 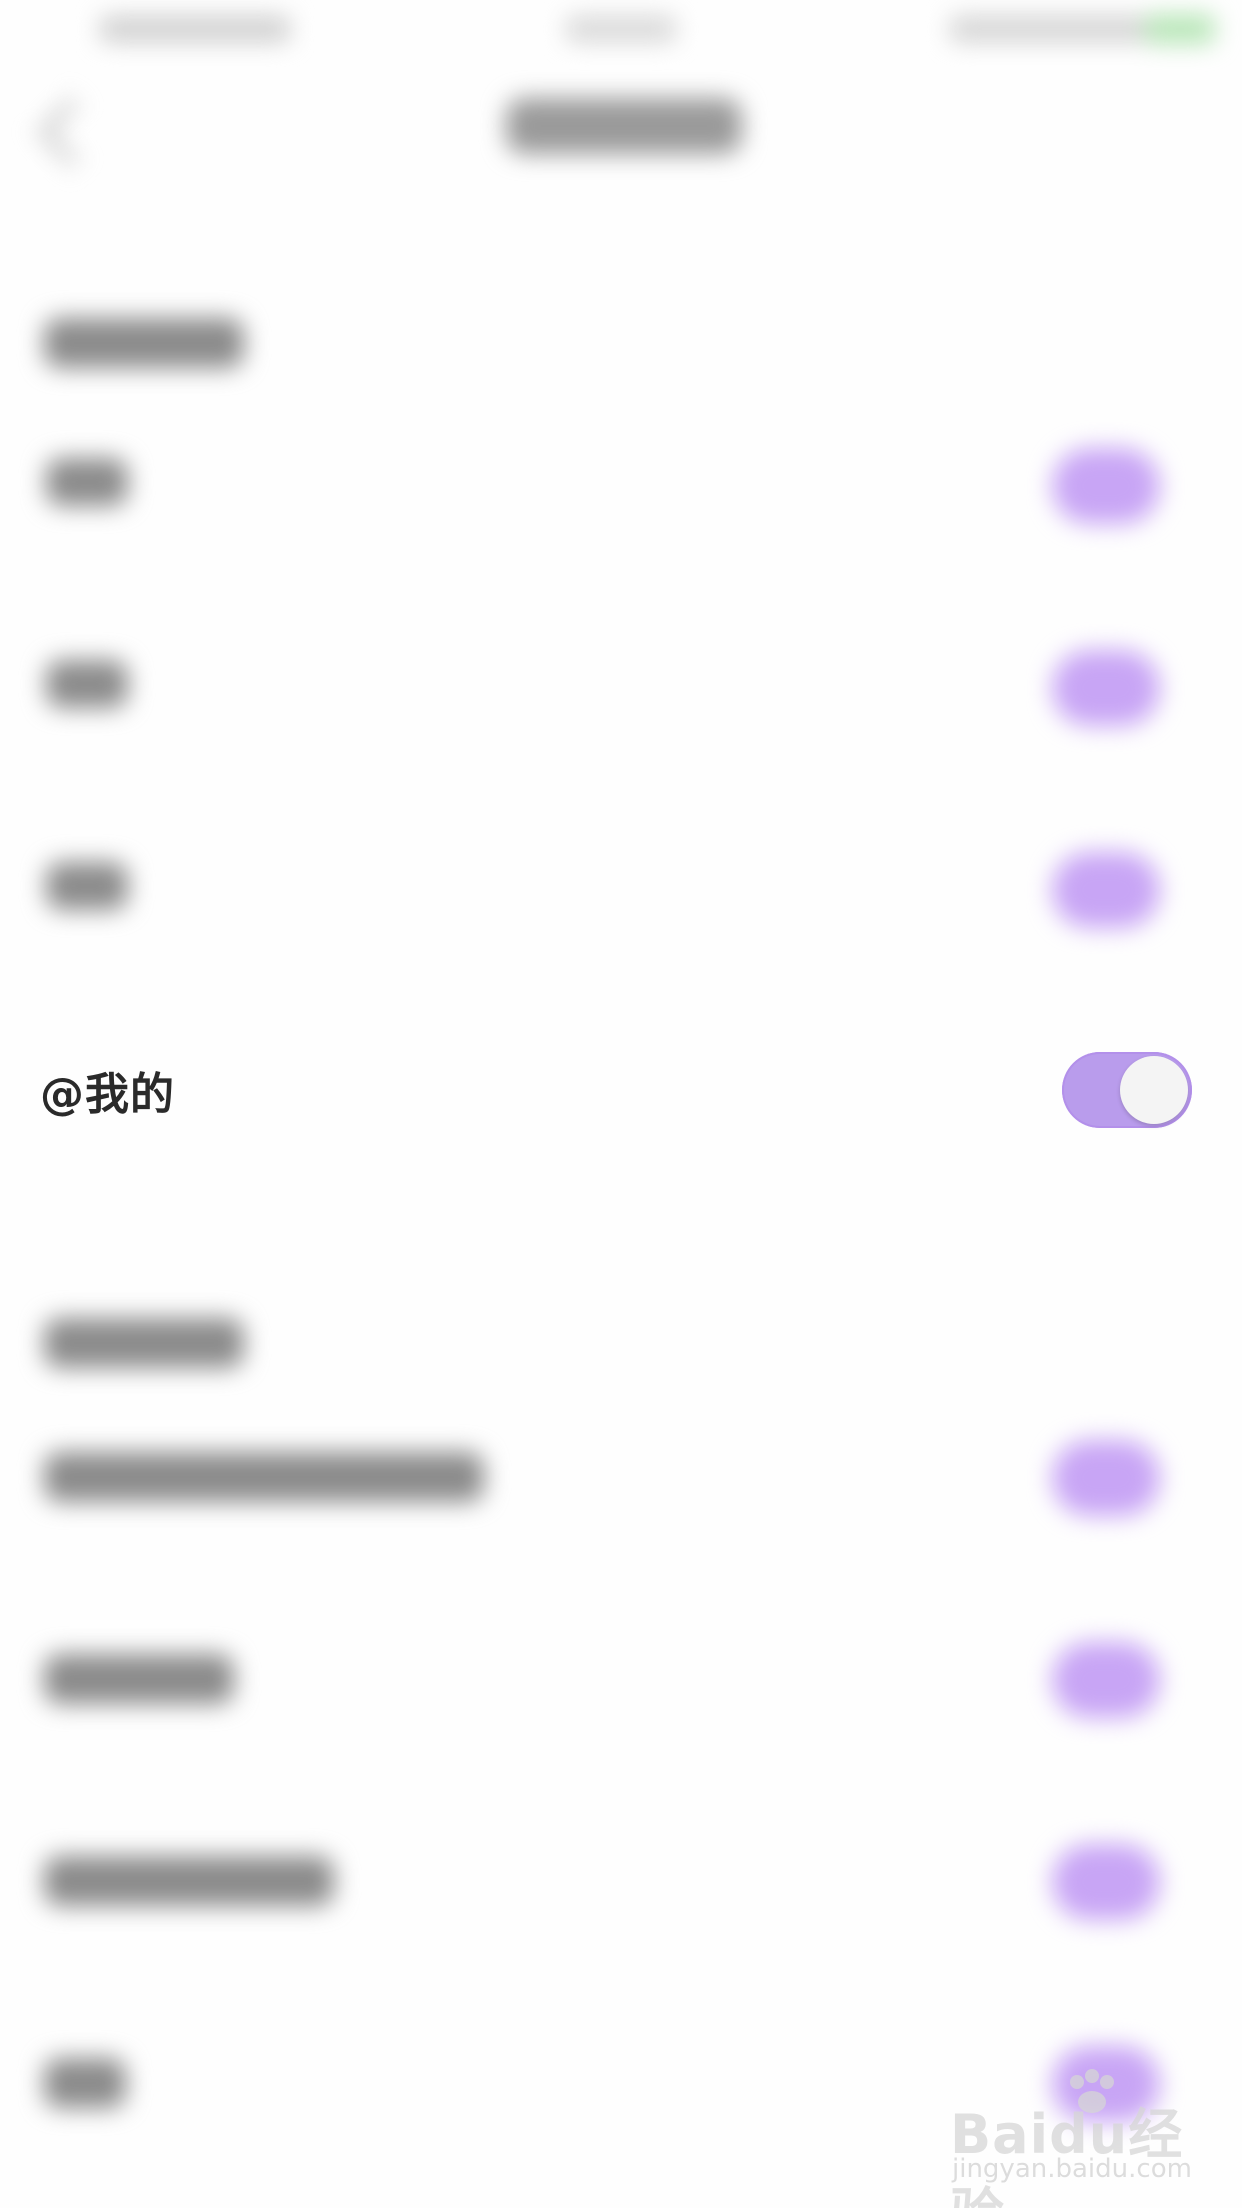 What do you see at coordinates (107, 1094) in the screenshot?
I see `row-label-mentions: @我的` at bounding box center [107, 1094].